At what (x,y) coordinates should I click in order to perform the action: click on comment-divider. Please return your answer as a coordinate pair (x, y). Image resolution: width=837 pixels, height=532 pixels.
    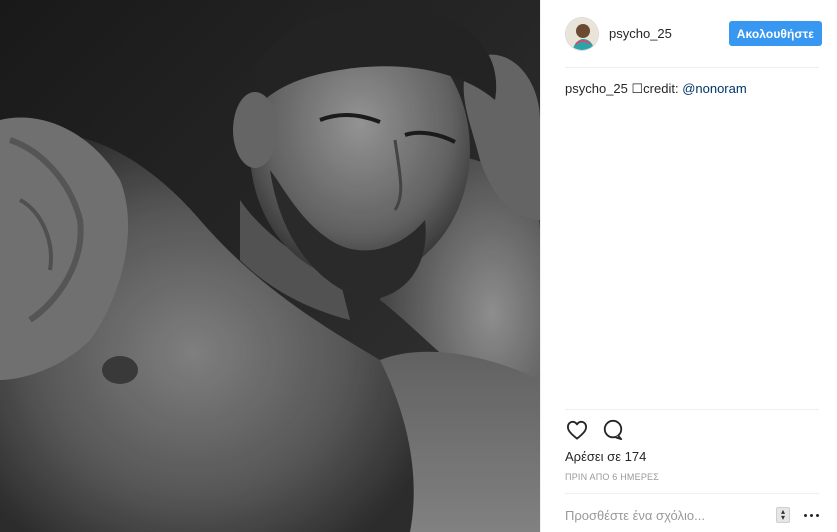
    Looking at the image, I should click on (692, 493).